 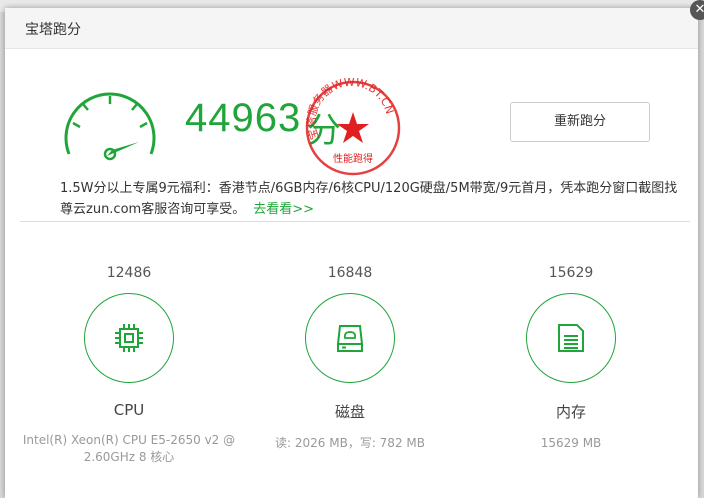 I want to click on memory-icon-circle, so click(x=571, y=338).